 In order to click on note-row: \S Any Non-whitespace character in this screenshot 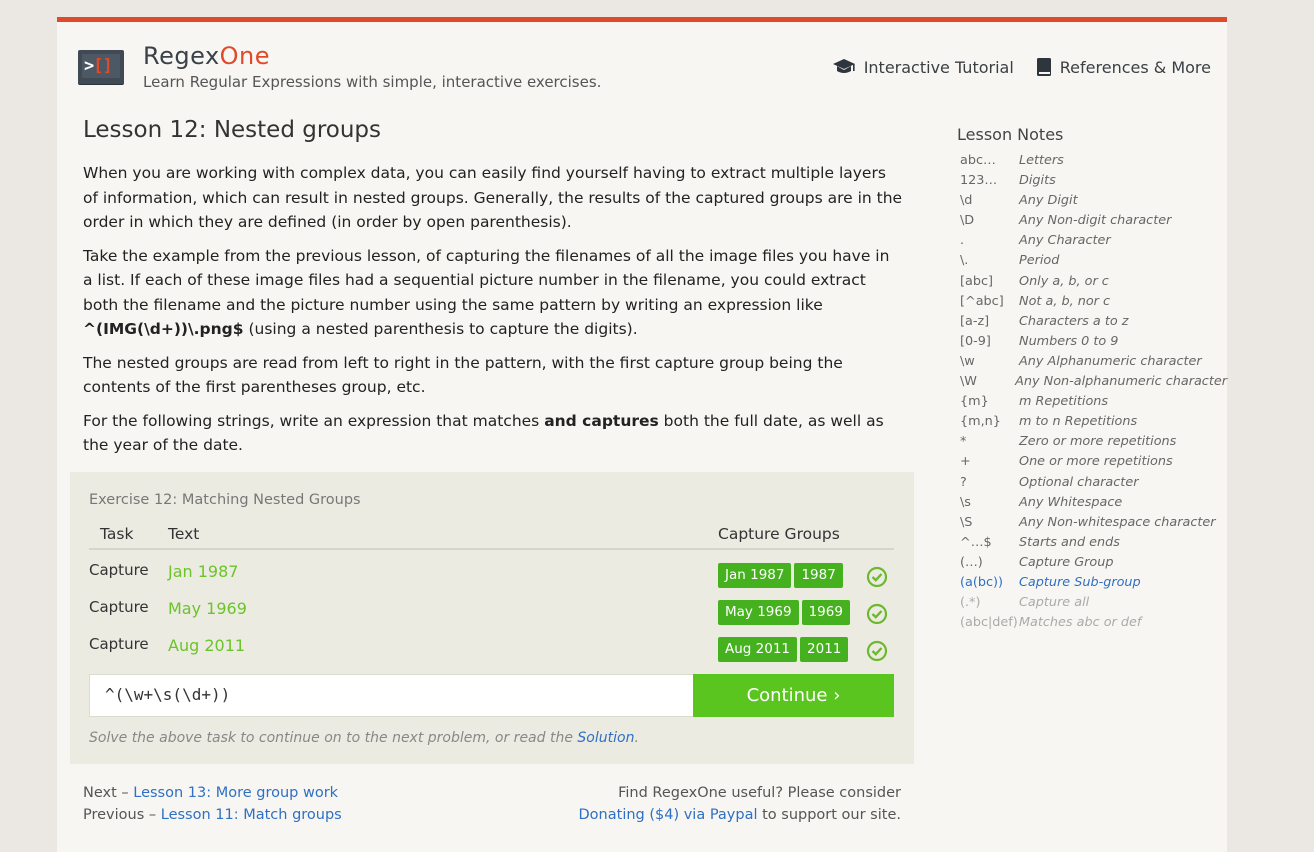, I will do `click(1092, 523)`.